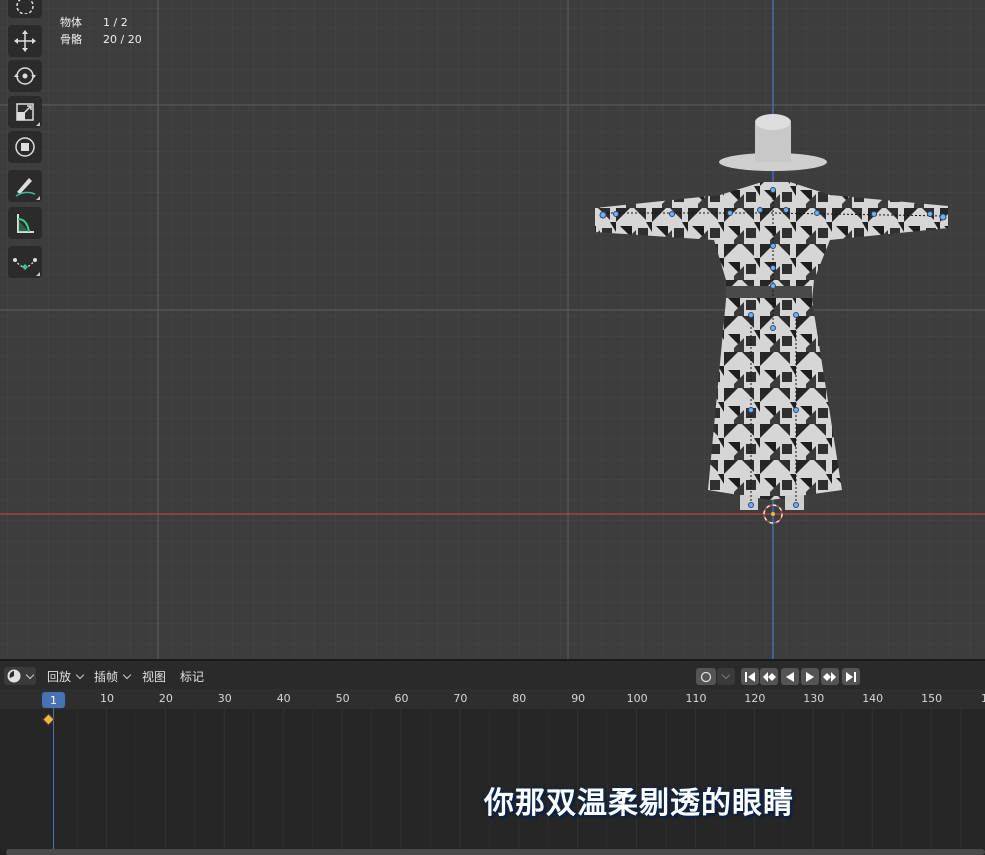 This screenshot has width=985, height=855. I want to click on play-icon, so click(810, 676).